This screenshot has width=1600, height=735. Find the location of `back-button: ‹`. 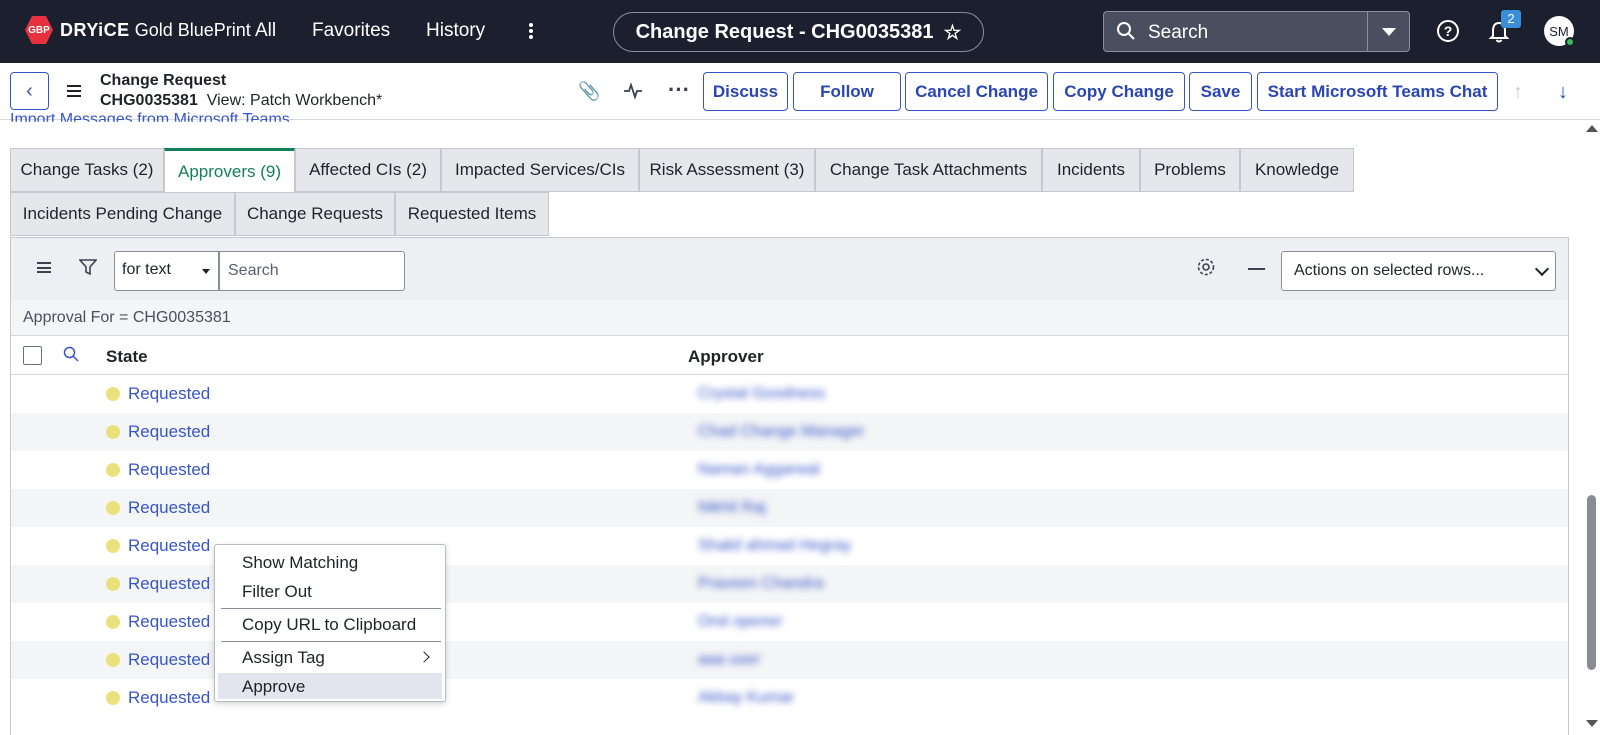

back-button: ‹ is located at coordinates (29, 91).